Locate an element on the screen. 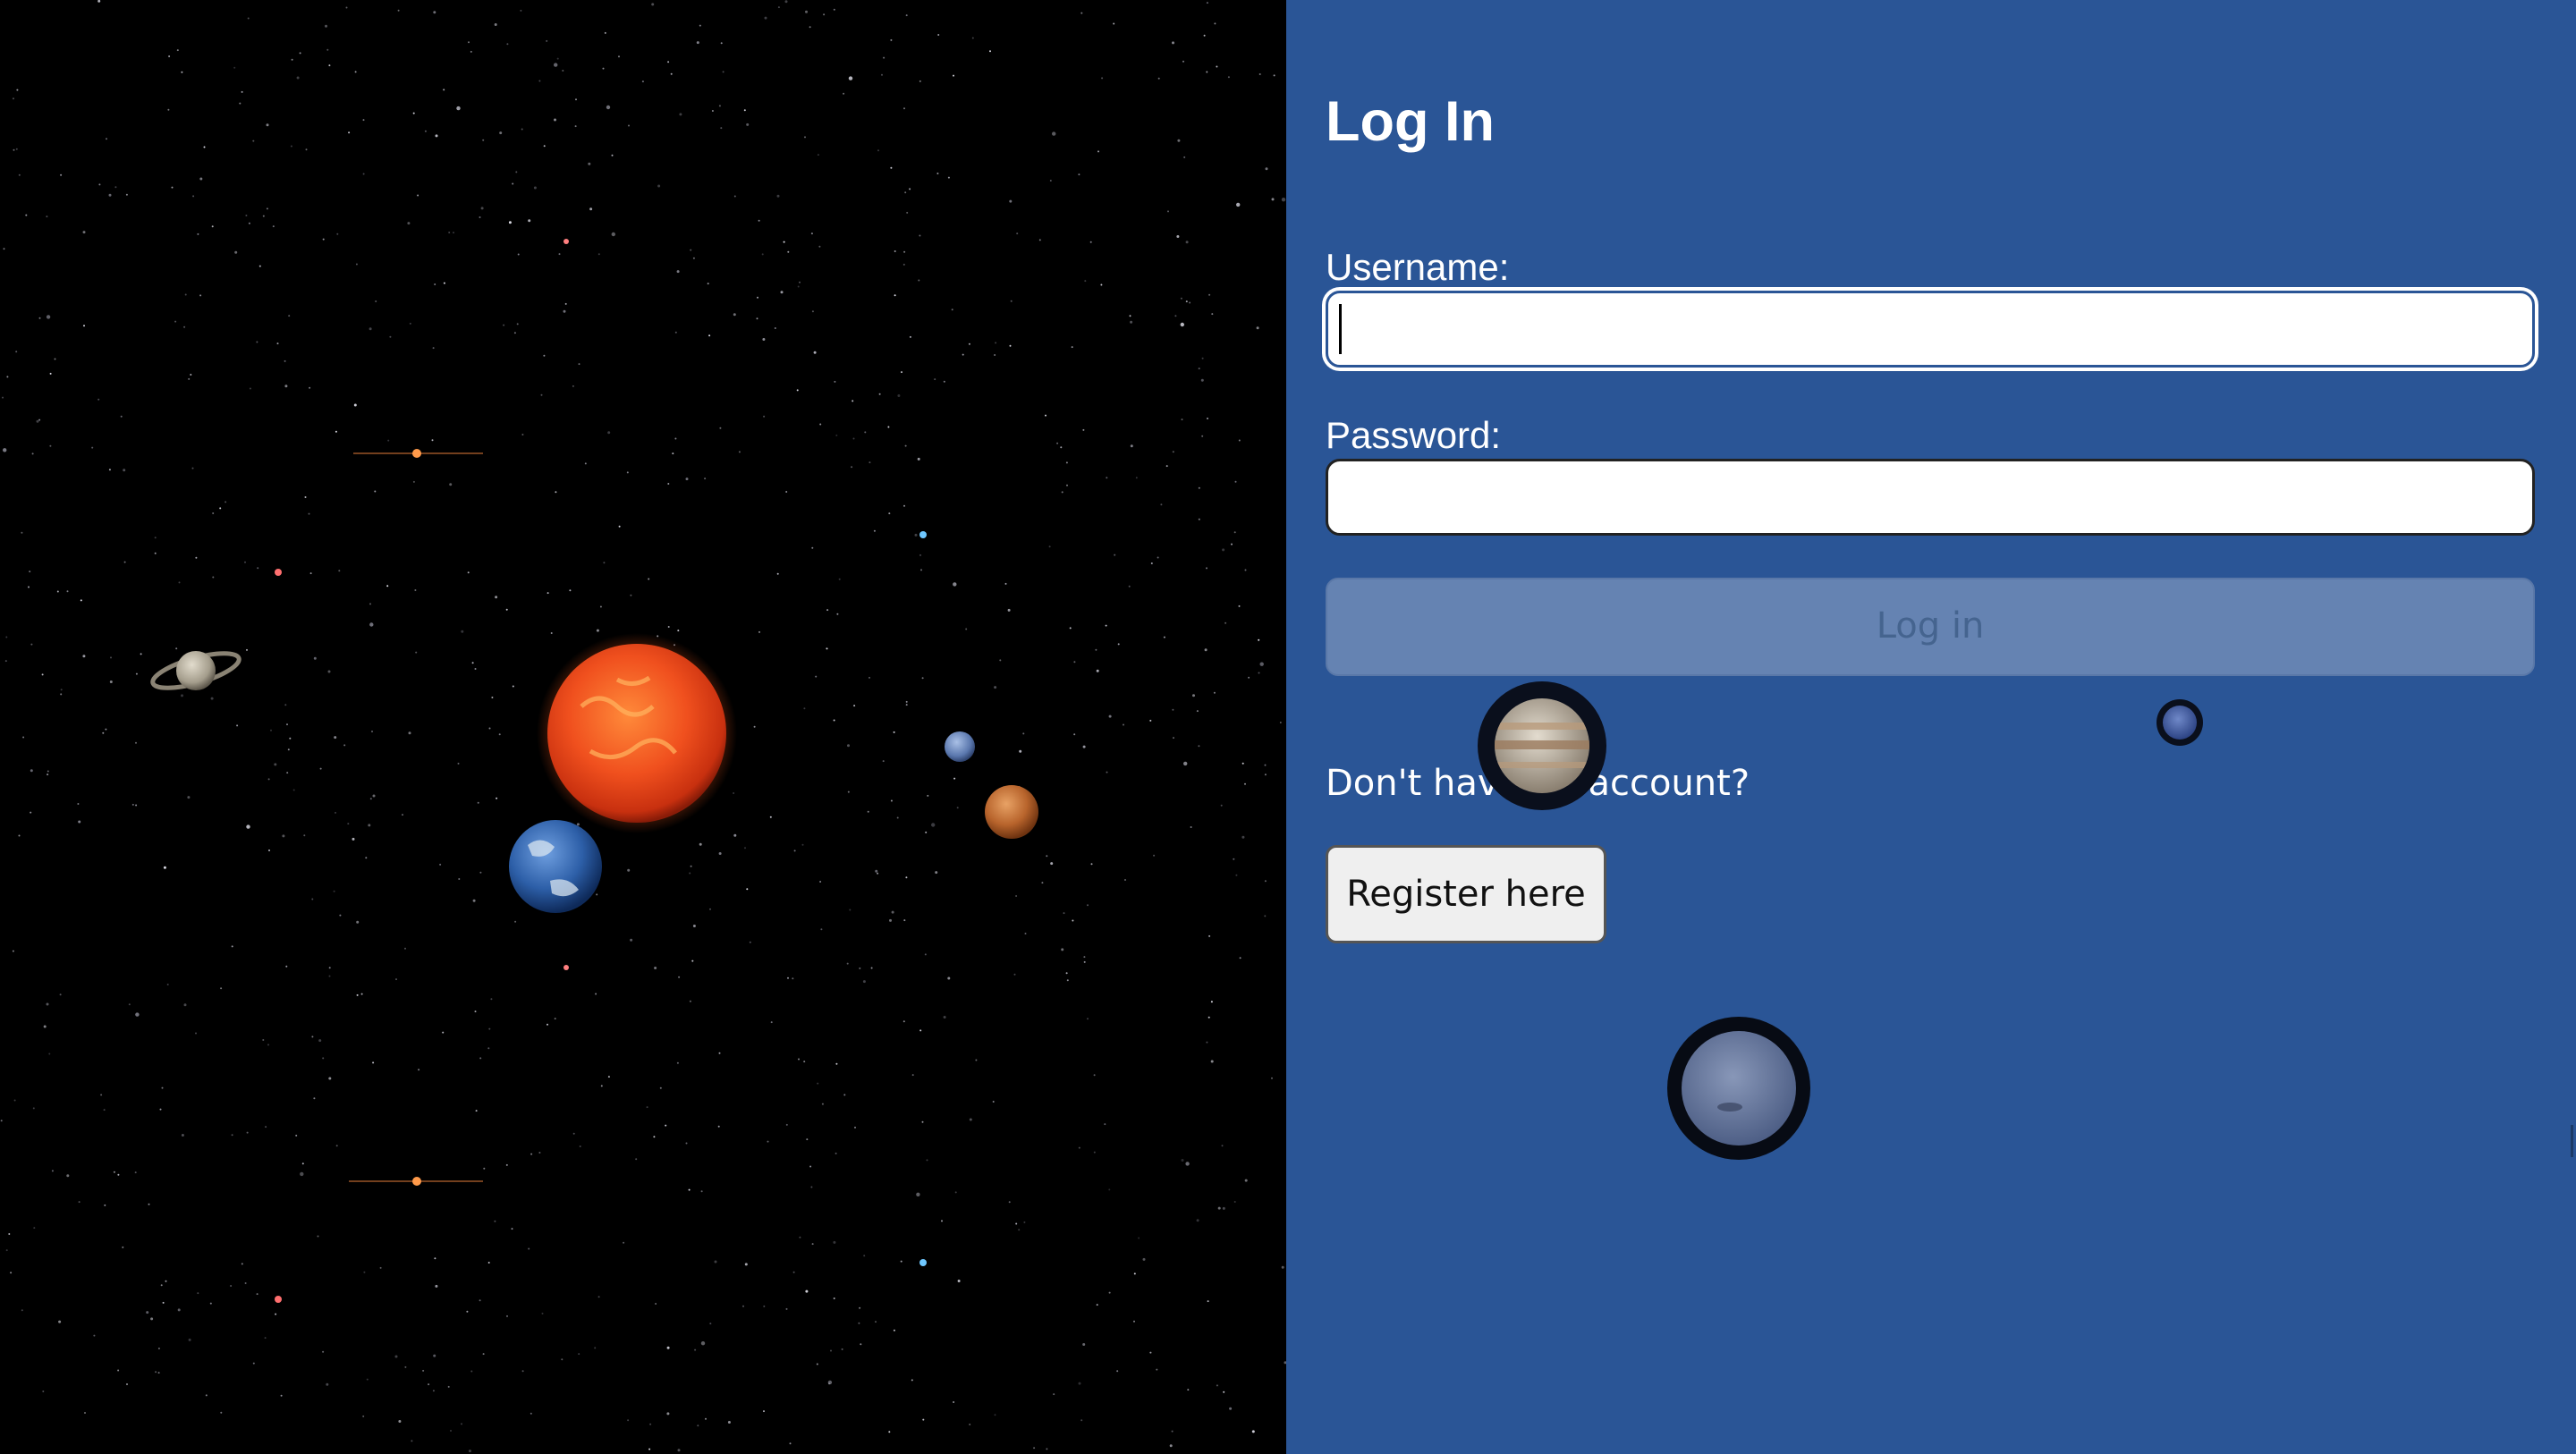 Image resolution: width=2576 pixels, height=1454 pixels. username-field is located at coordinates (1930, 329).